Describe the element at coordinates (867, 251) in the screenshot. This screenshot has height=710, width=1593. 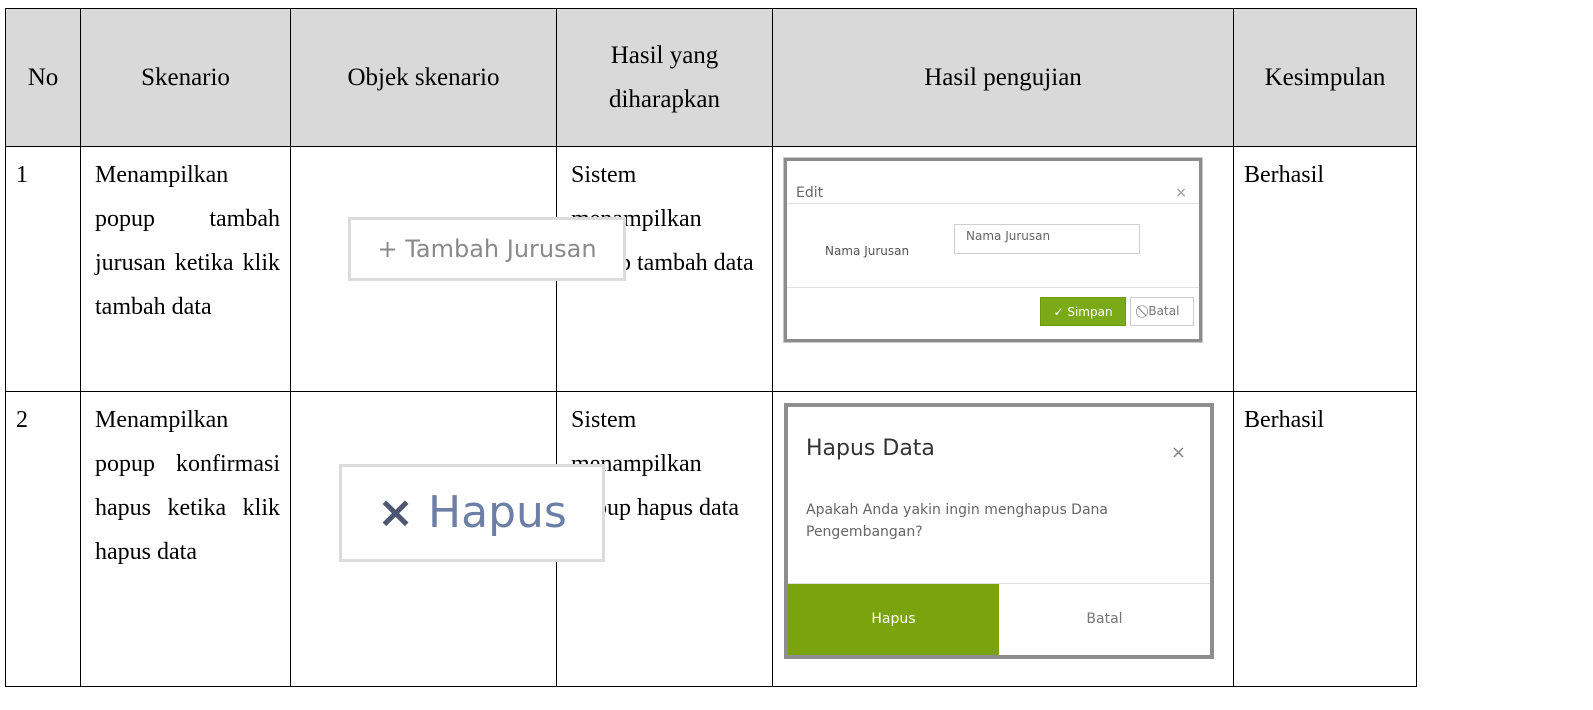
I see `field-label: Nama Jurusan` at that location.